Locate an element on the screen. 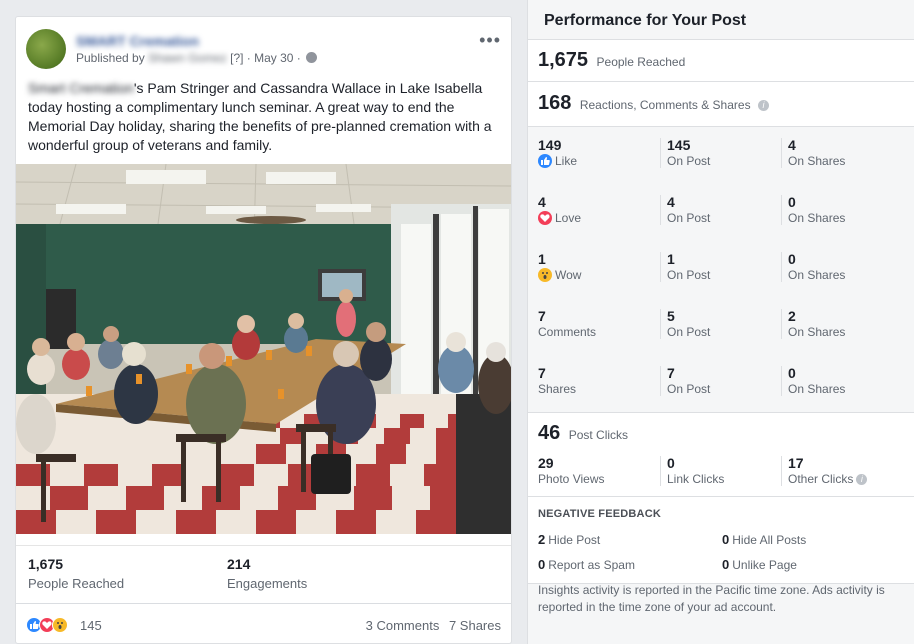 The image size is (914, 644). breakdown-comments-on-shares: 2 On Shares is located at coordinates (813, 324).